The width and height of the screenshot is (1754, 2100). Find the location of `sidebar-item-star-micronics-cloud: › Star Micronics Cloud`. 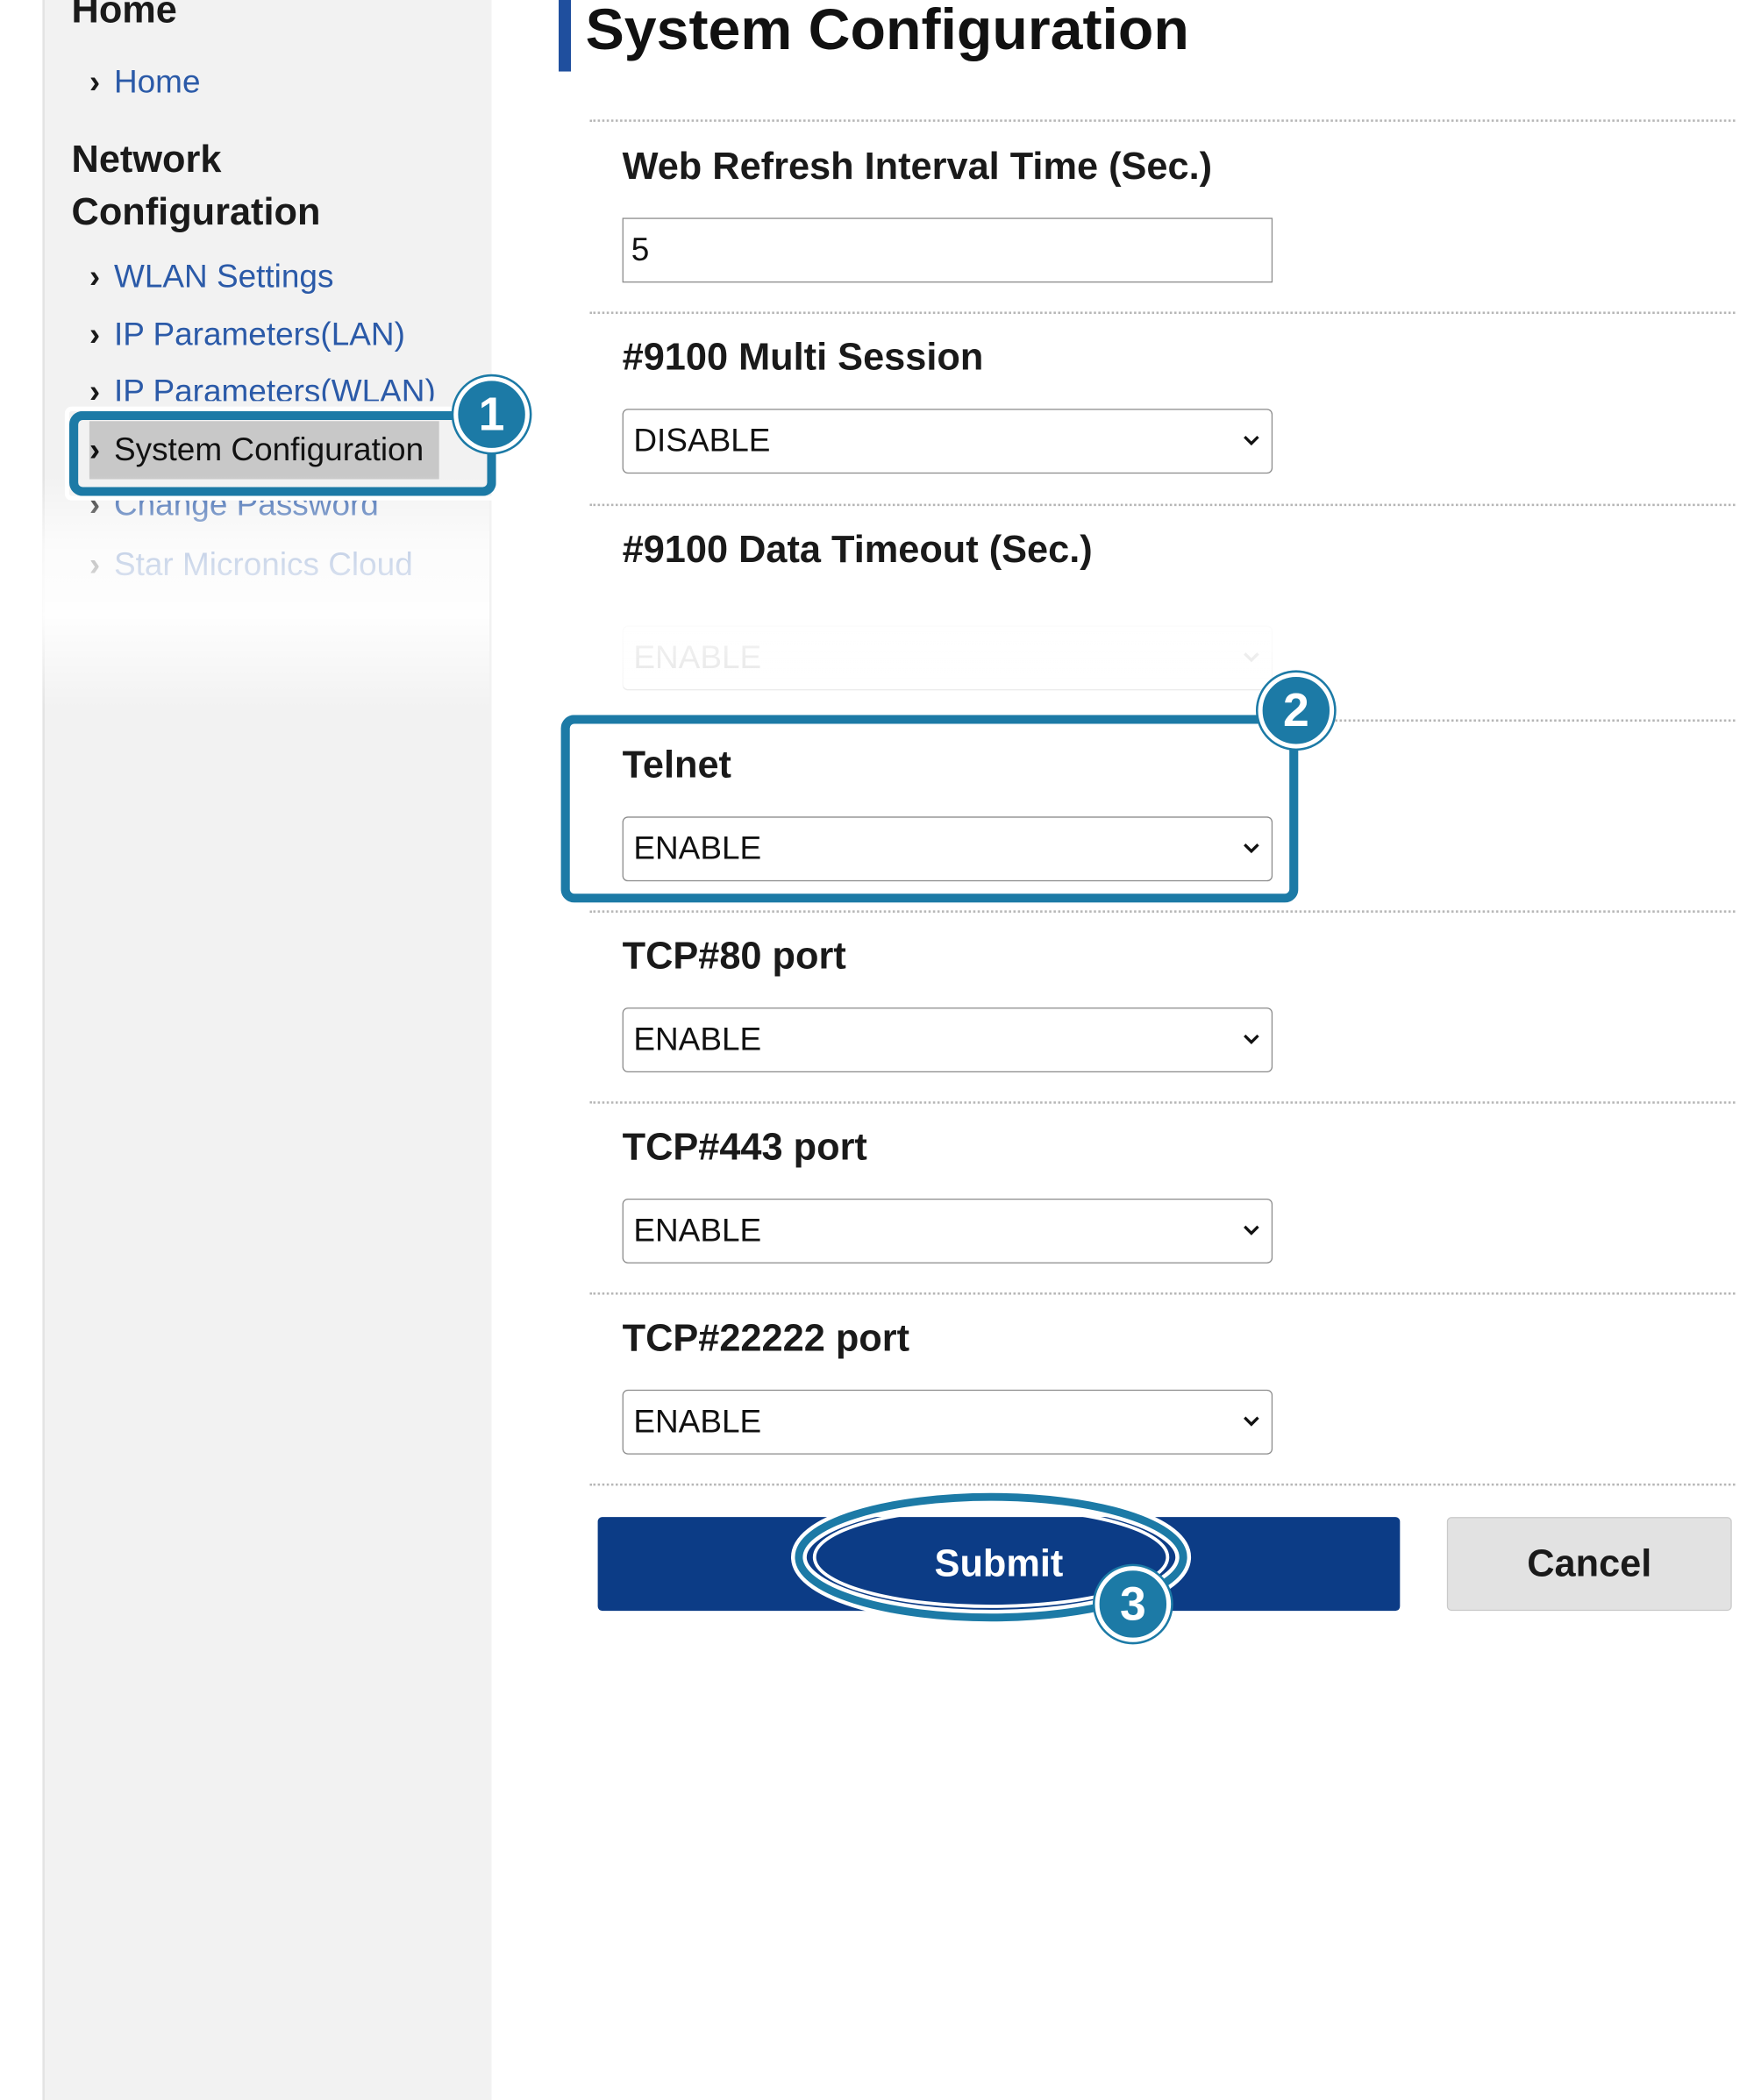

sidebar-item-star-micronics-cloud: › Star Micronics Cloud is located at coordinates (251, 565).